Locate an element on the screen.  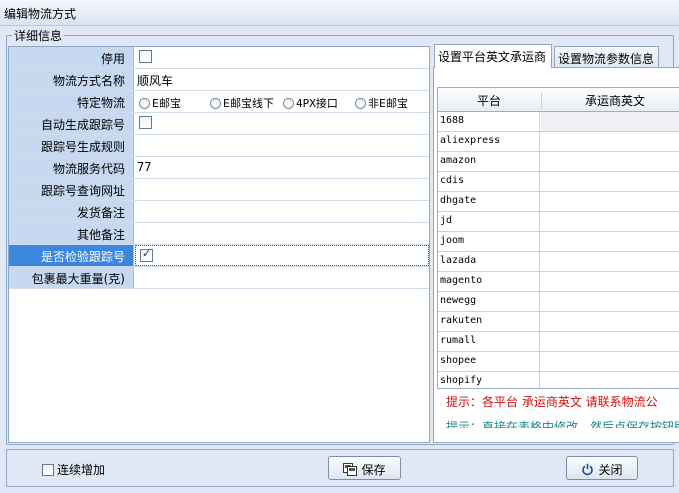
table-row: magento is located at coordinates (558, 282).